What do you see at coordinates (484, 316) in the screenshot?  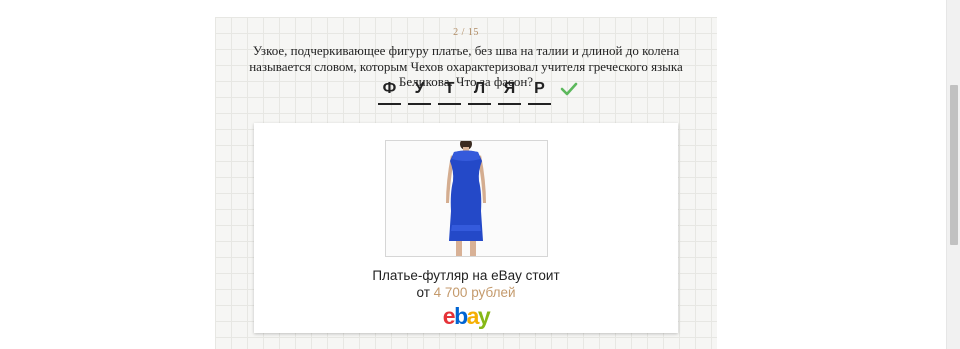 I see `logo-letter: y` at bounding box center [484, 316].